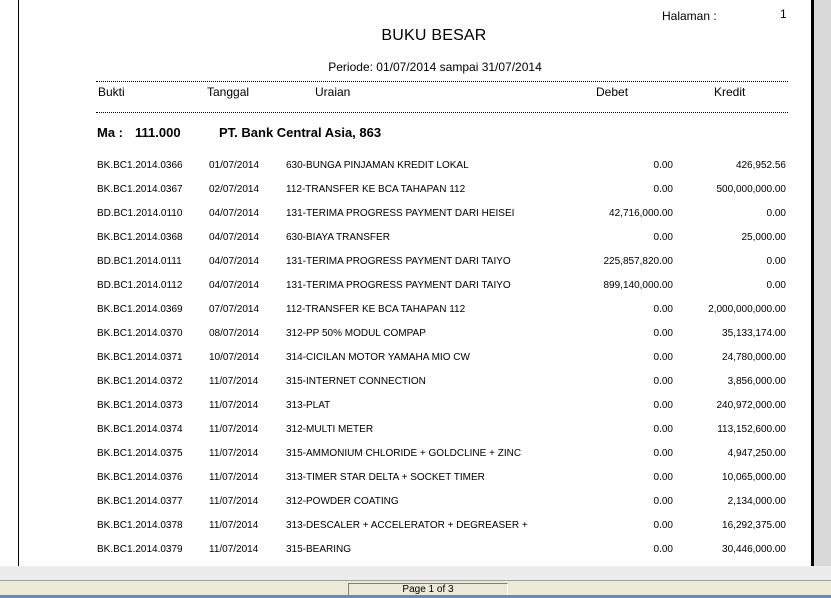 The width and height of the screenshot is (831, 598). I want to click on column-header-debet: Debet, so click(612, 92).